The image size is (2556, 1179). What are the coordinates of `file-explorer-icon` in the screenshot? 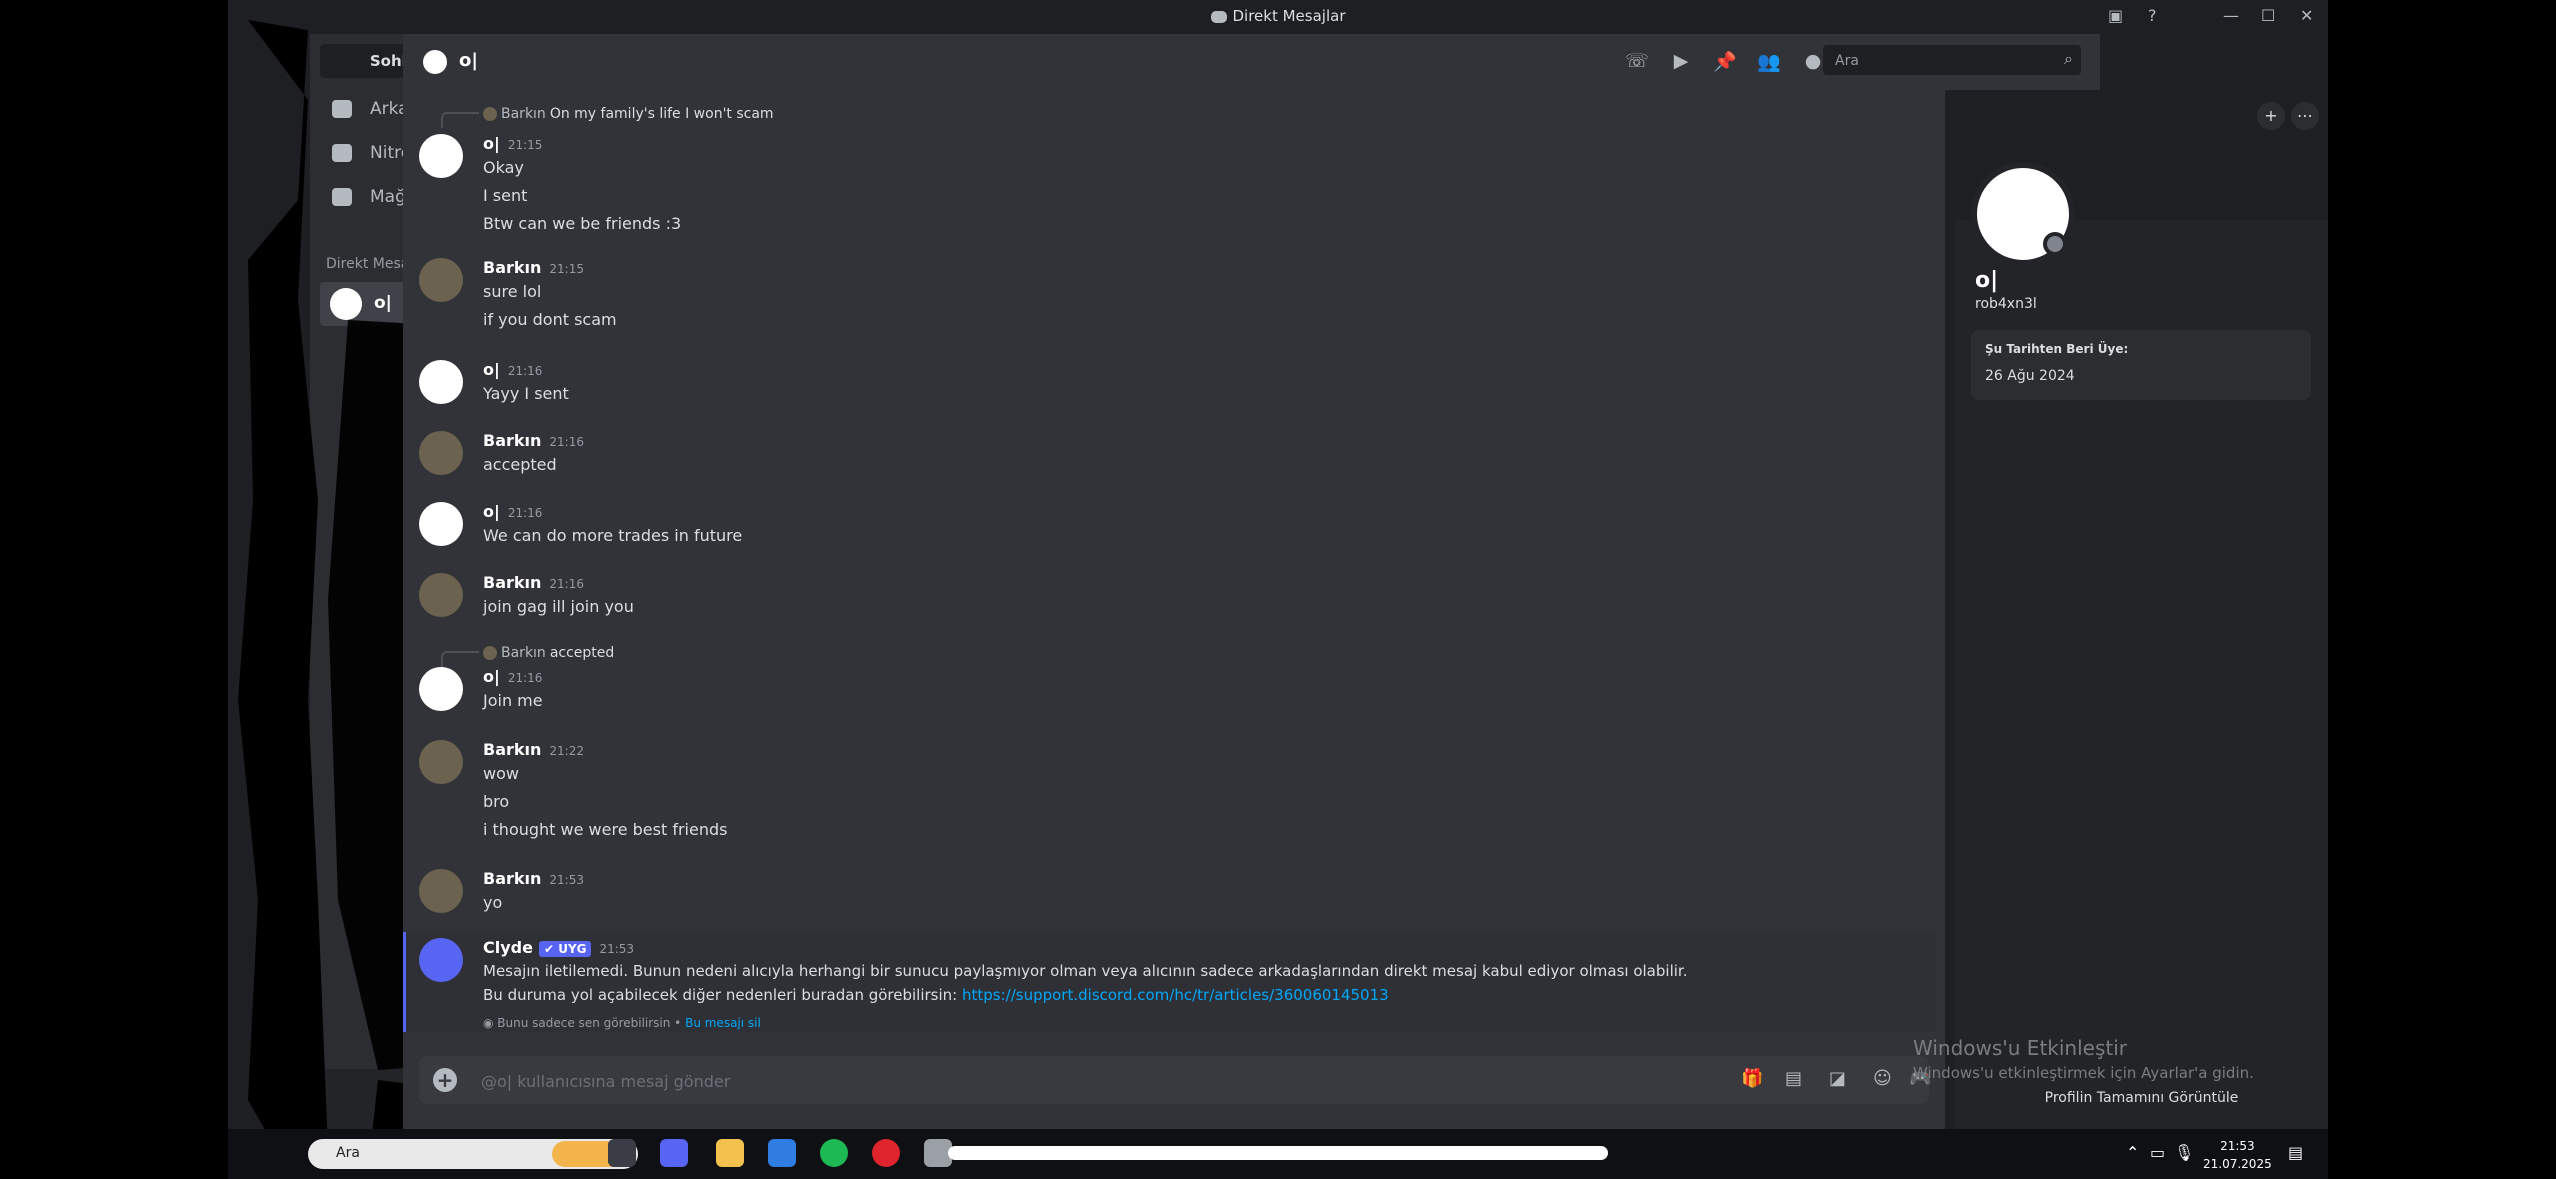 It's located at (730, 1153).